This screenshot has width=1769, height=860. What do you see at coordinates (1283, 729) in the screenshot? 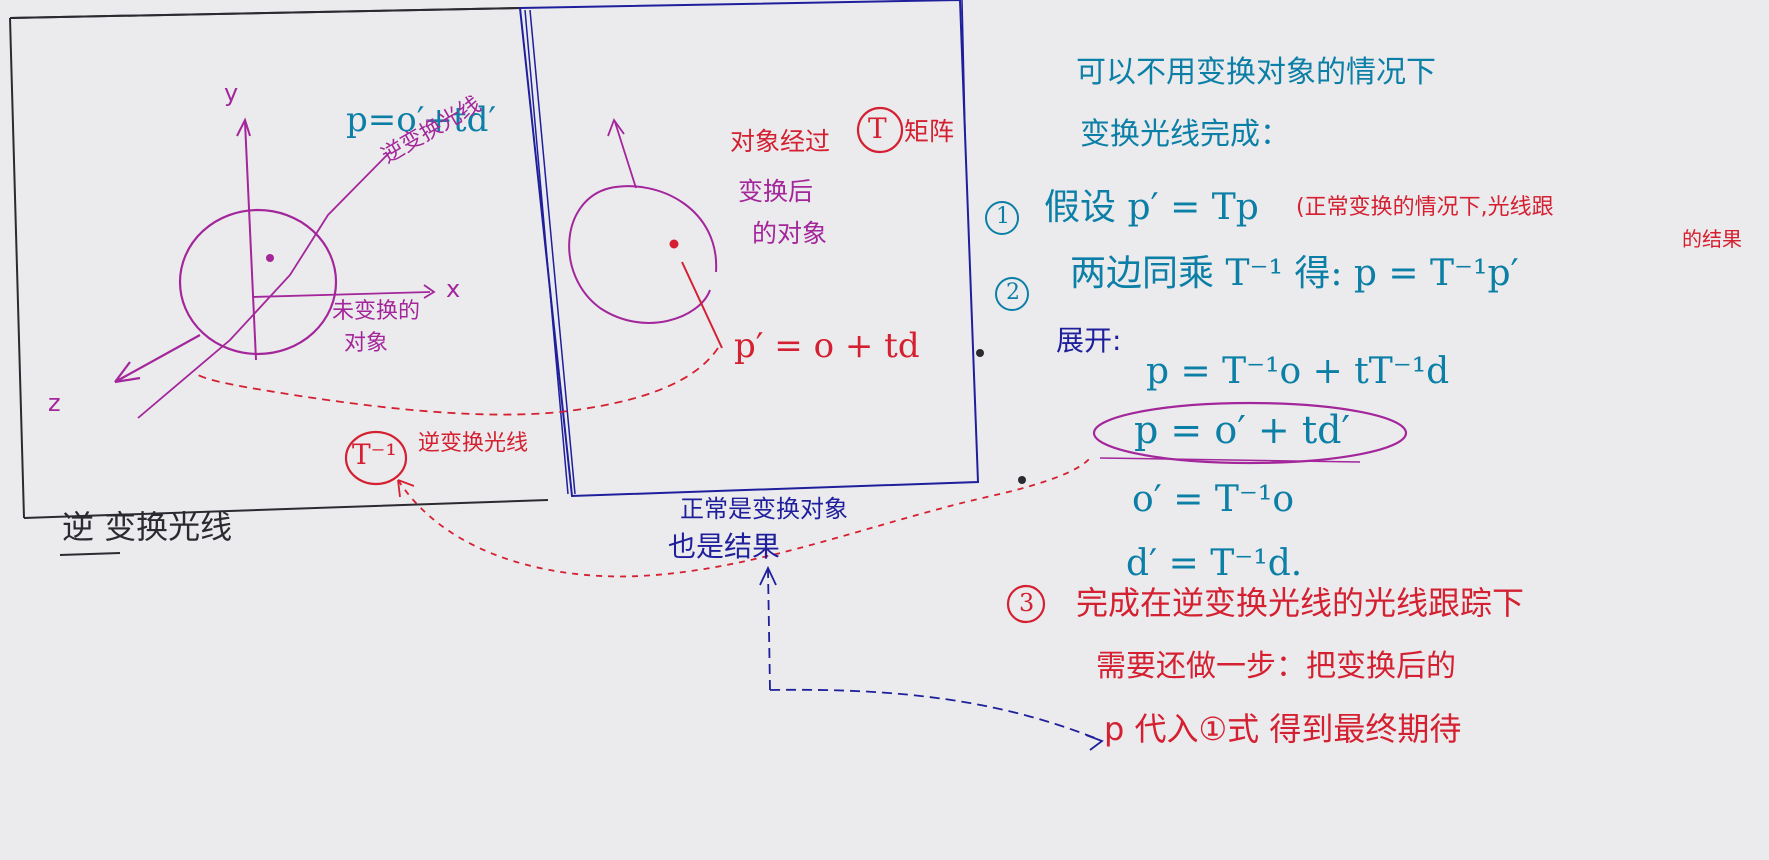
I see `step3-line3: p 代入①式 得到最终期待` at bounding box center [1283, 729].